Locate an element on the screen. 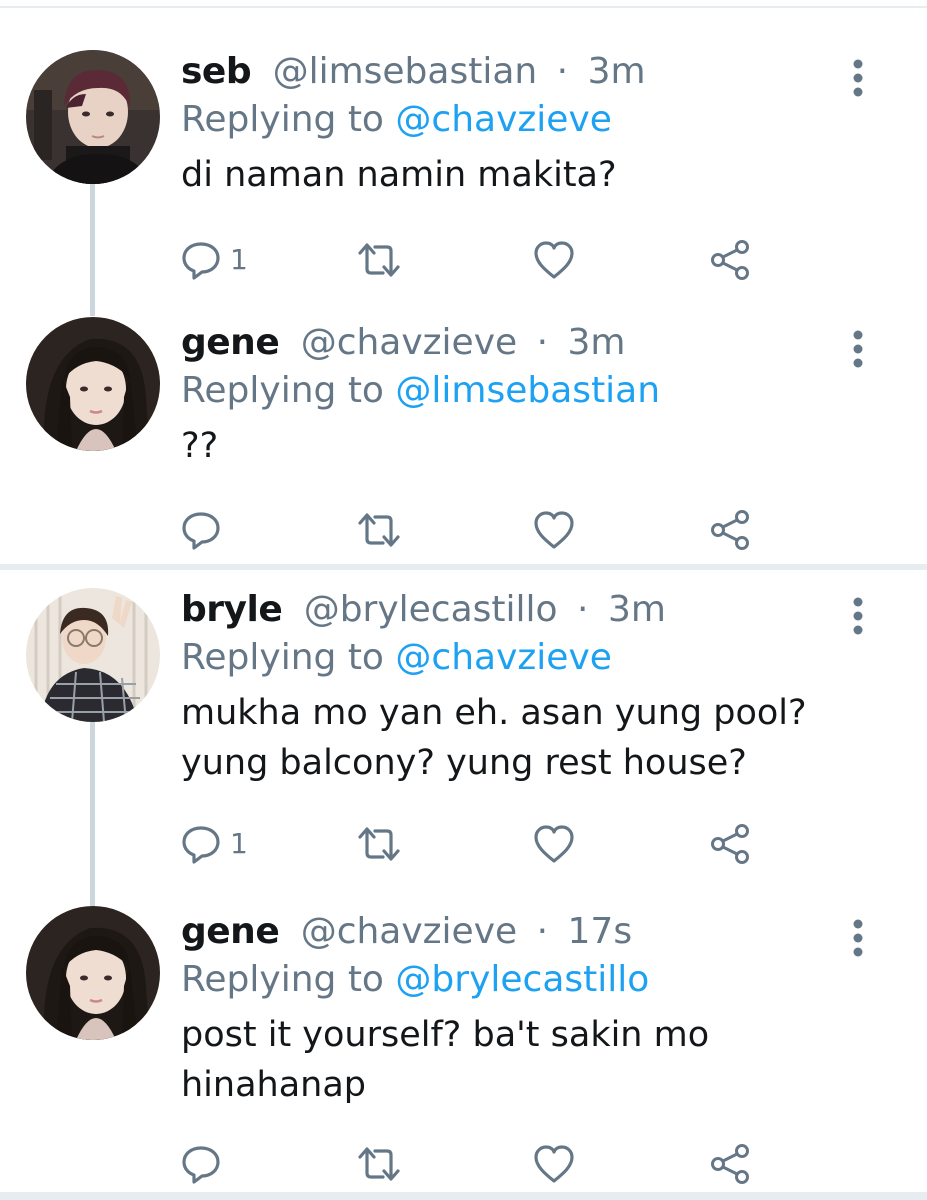 The height and width of the screenshot is (1200, 927). replying-to-line: Replying to @brylecastillo is located at coordinates (415, 980).